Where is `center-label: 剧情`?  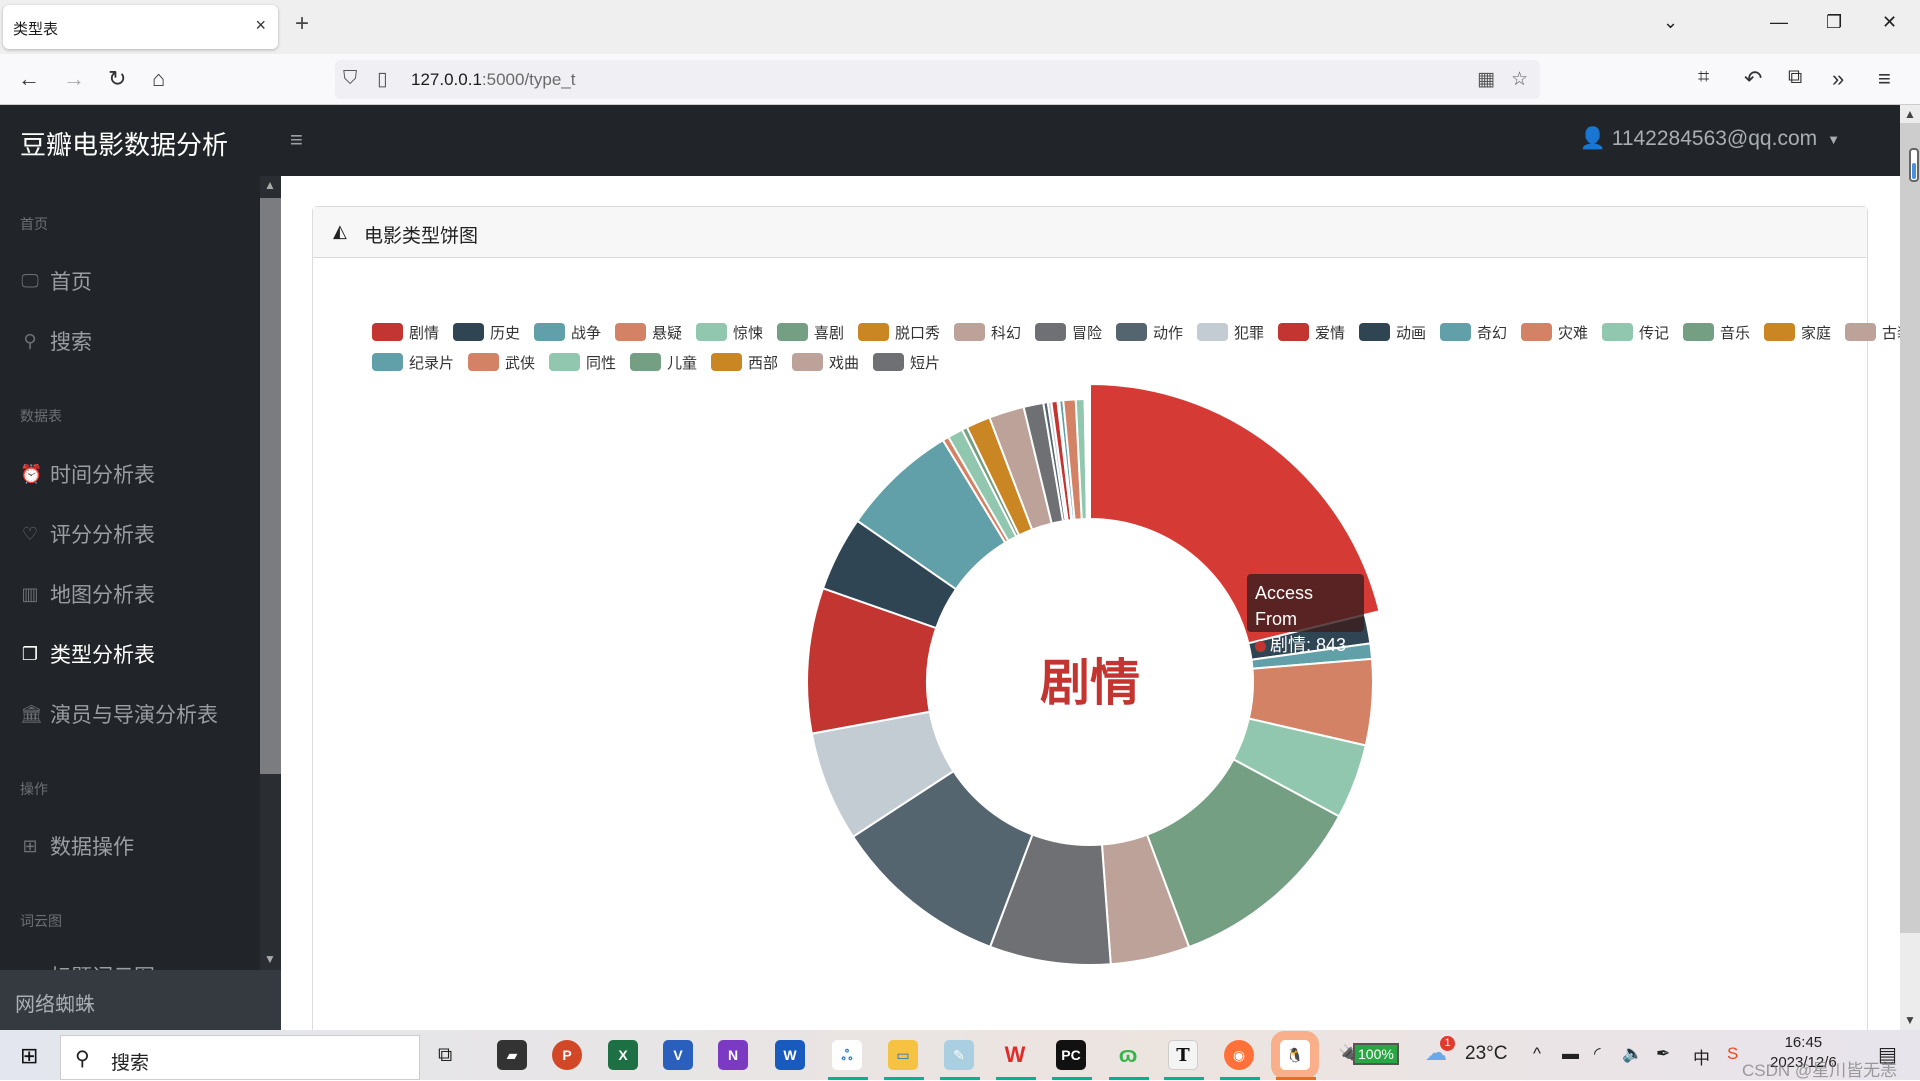 center-label: 剧情 is located at coordinates (1090, 683).